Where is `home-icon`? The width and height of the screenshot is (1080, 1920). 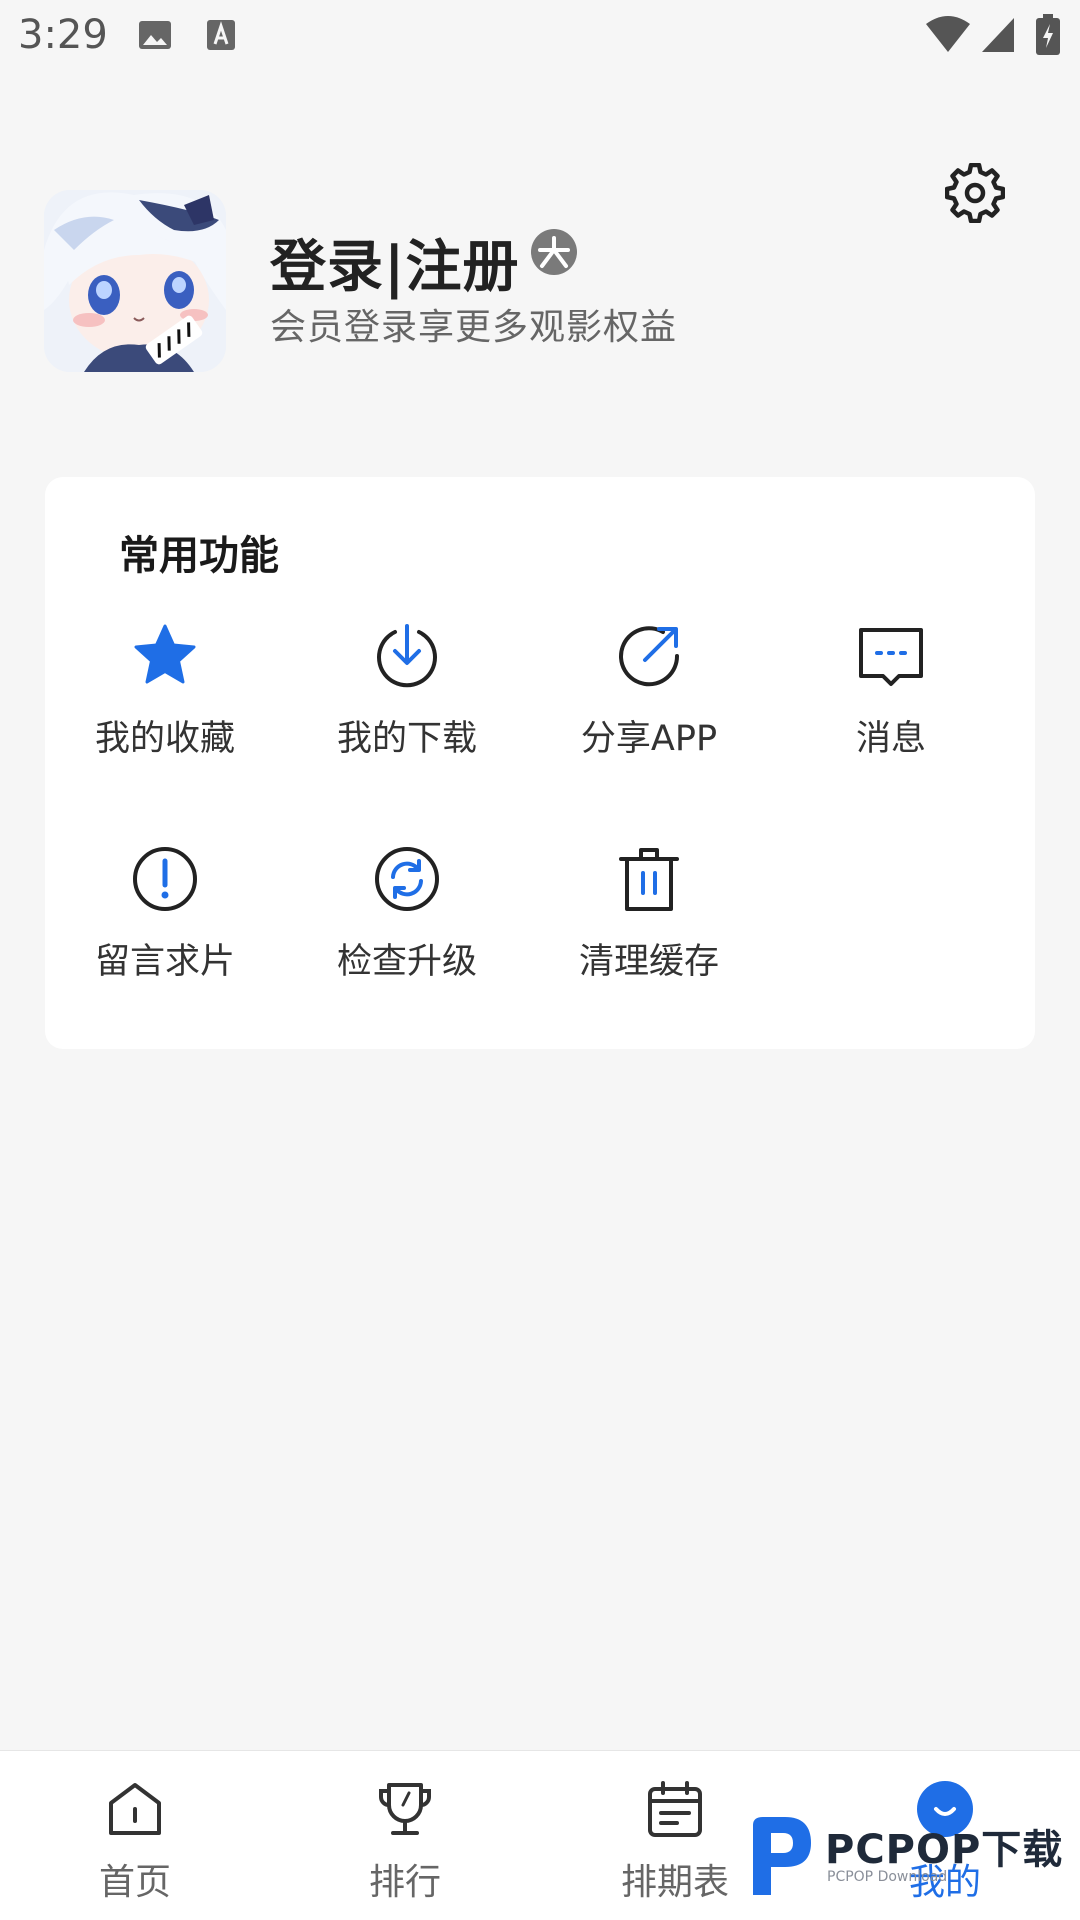 home-icon is located at coordinates (135, 1809).